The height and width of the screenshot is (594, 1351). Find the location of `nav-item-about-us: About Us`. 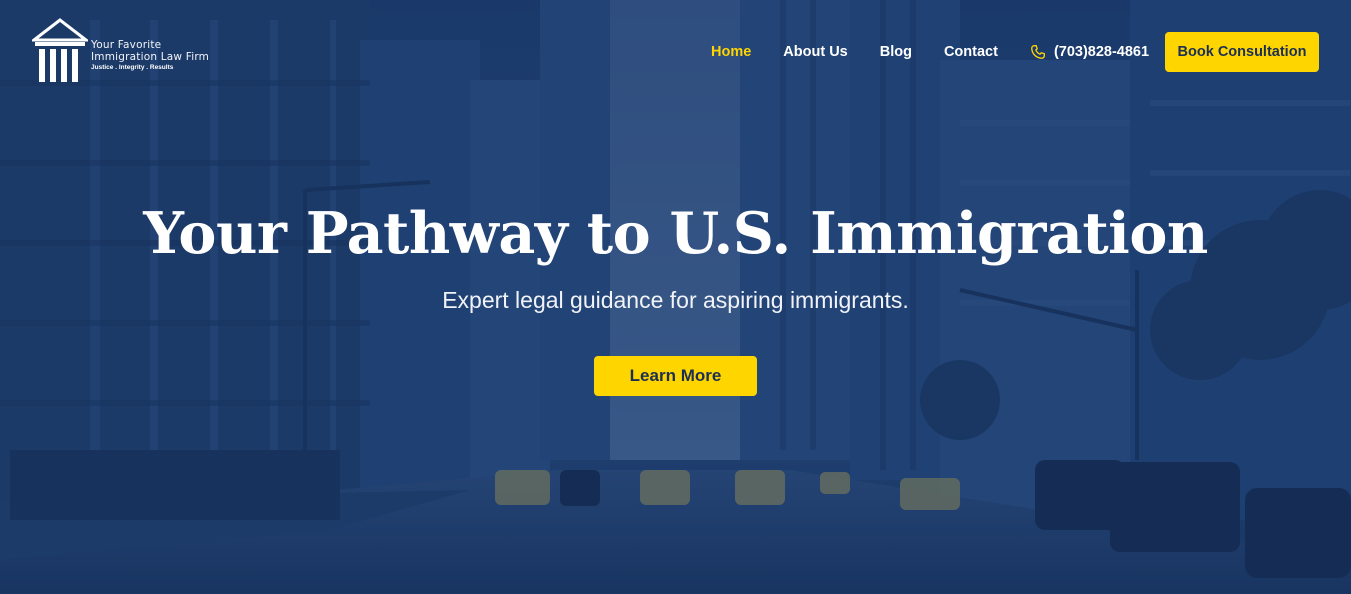

nav-item-about-us: About Us is located at coordinates (815, 52).